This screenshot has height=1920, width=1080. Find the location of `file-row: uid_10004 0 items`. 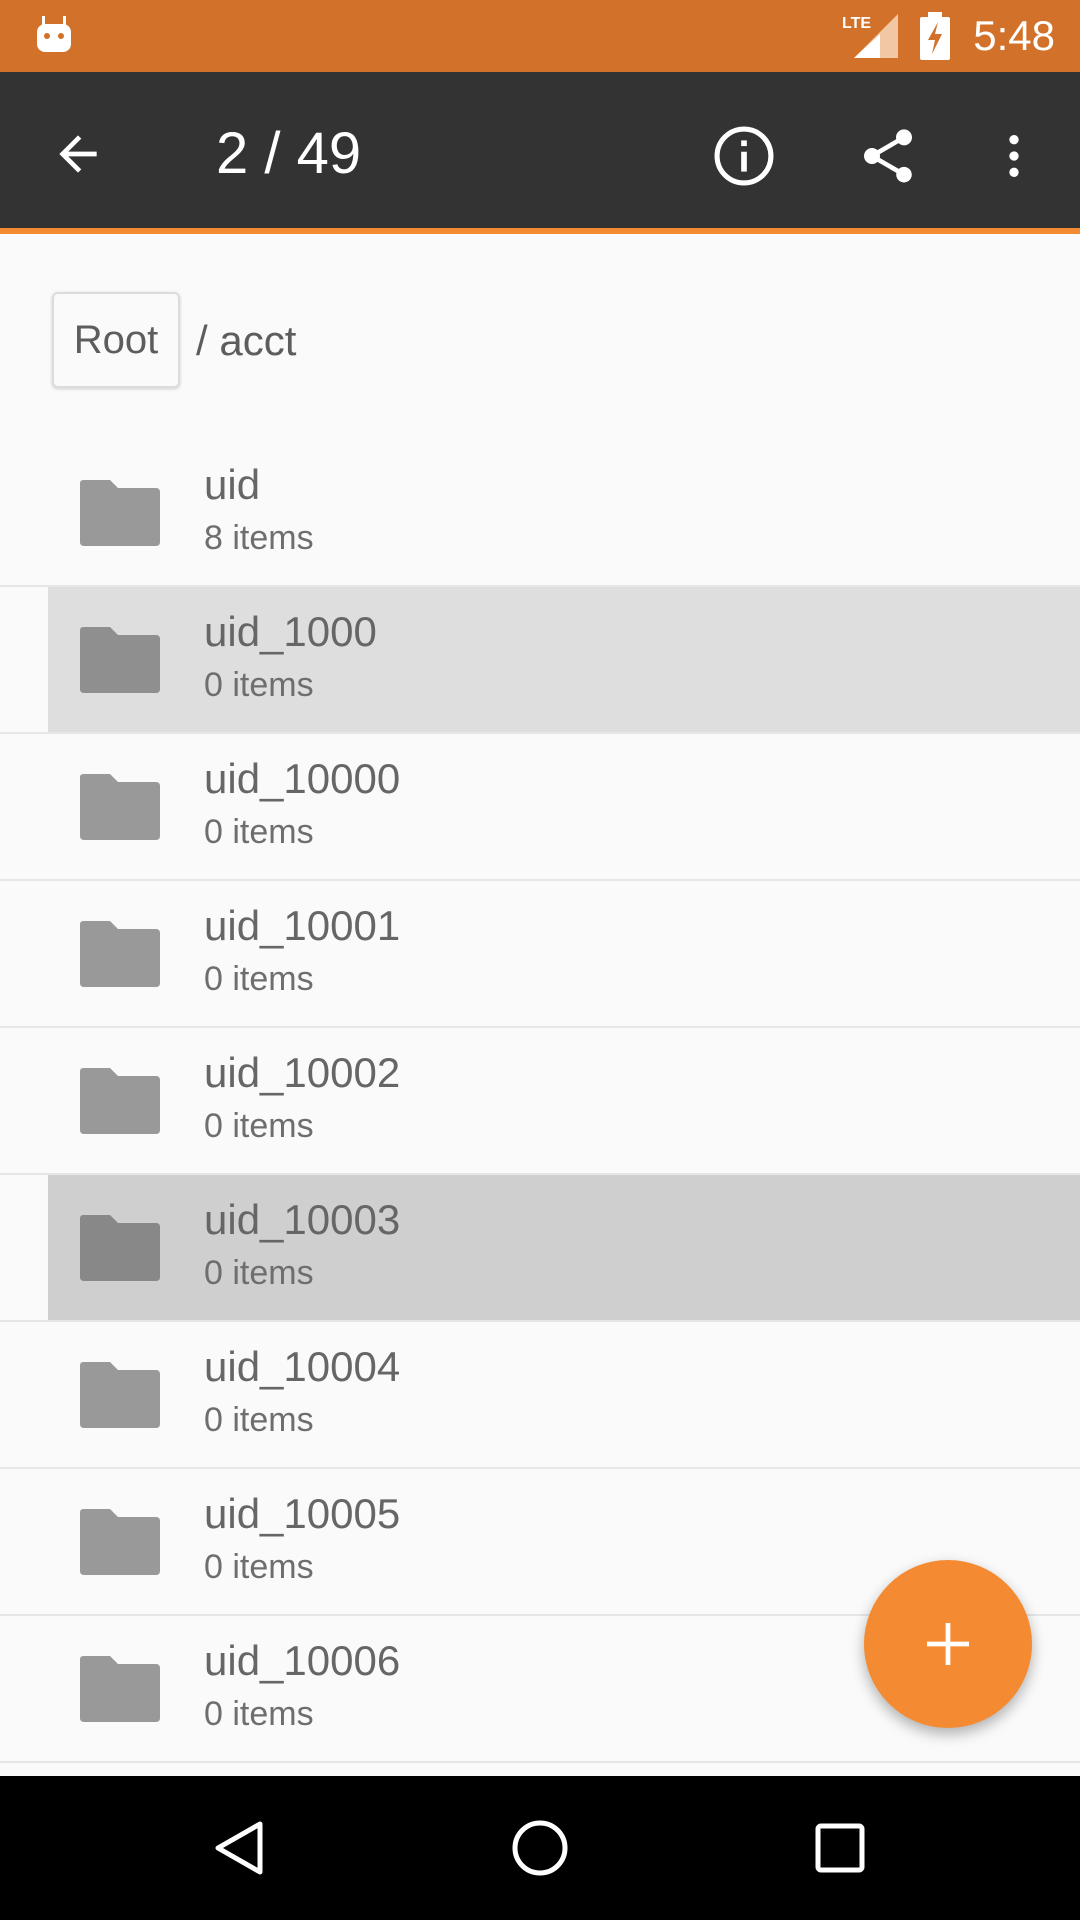

file-row: uid_10004 0 items is located at coordinates (540, 1395).